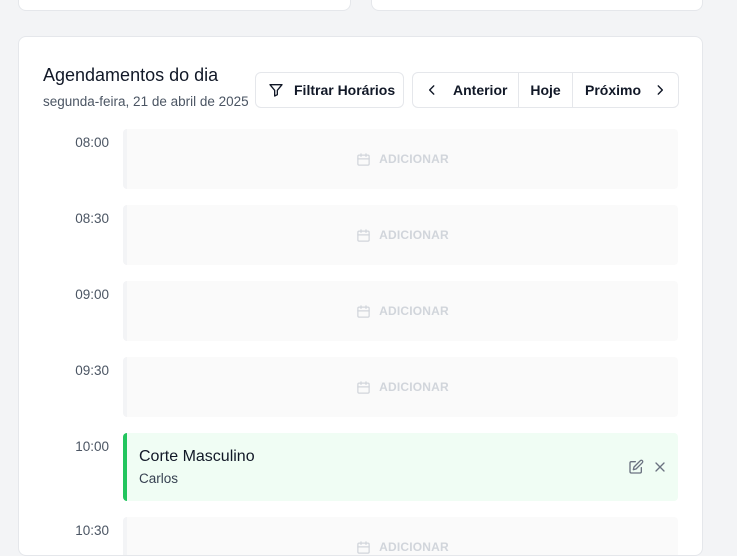 This screenshot has height=556, width=737. Describe the element at coordinates (660, 90) in the screenshot. I see `chevron-right-icon` at that location.